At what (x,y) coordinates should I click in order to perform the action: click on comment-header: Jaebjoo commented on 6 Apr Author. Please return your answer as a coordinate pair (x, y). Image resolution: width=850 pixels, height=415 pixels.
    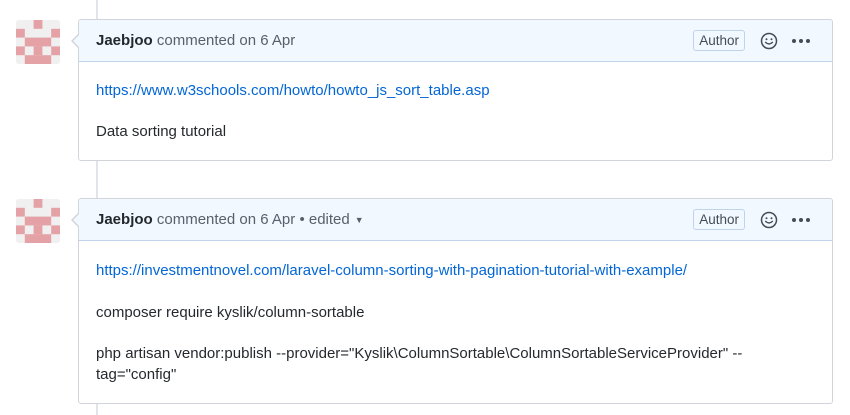
    Looking at the image, I should click on (455, 41).